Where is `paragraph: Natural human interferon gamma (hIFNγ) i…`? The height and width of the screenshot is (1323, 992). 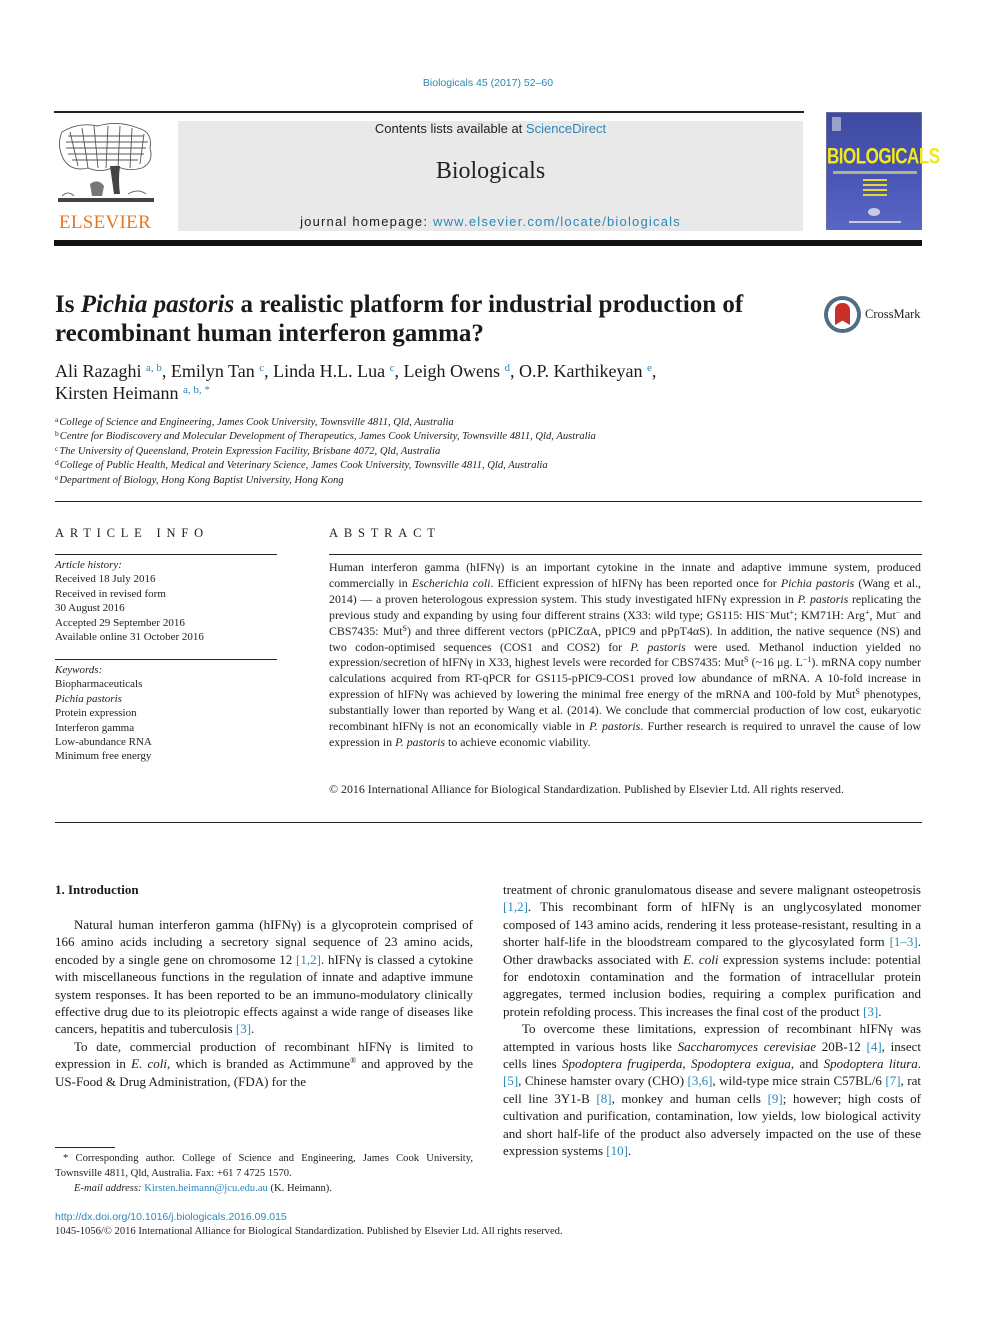
paragraph: Natural human interferon gamma (hIFNγ) i… is located at coordinates (264, 977).